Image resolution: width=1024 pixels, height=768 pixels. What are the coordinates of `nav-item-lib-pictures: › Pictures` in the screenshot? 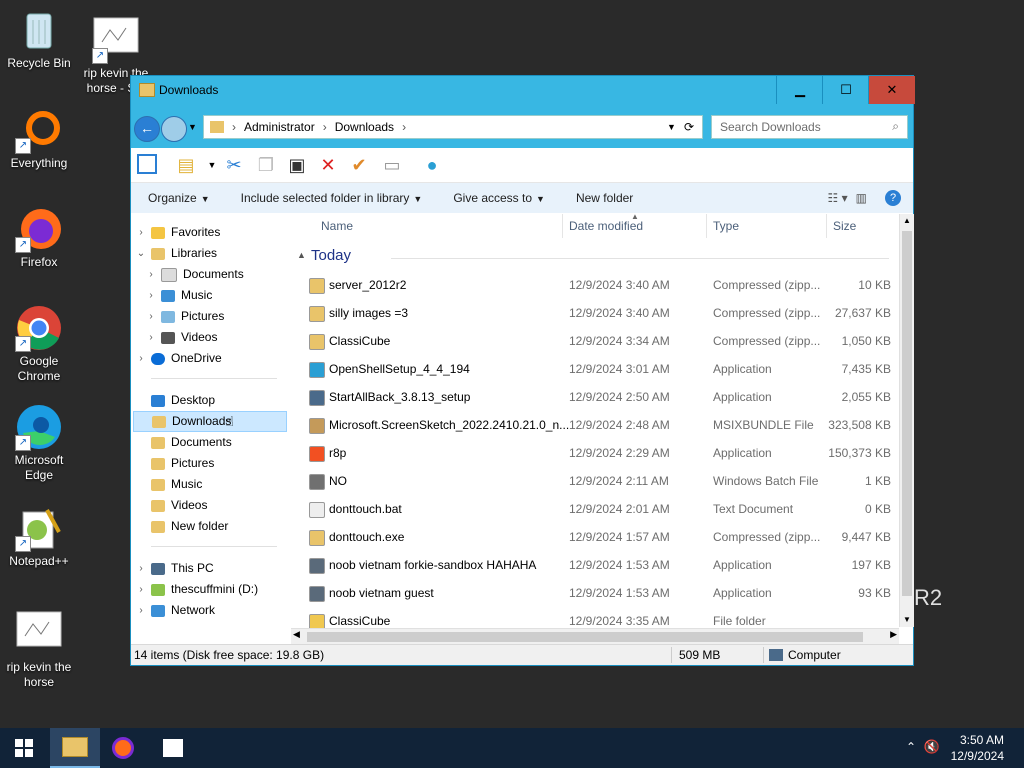 It's located at (184, 316).